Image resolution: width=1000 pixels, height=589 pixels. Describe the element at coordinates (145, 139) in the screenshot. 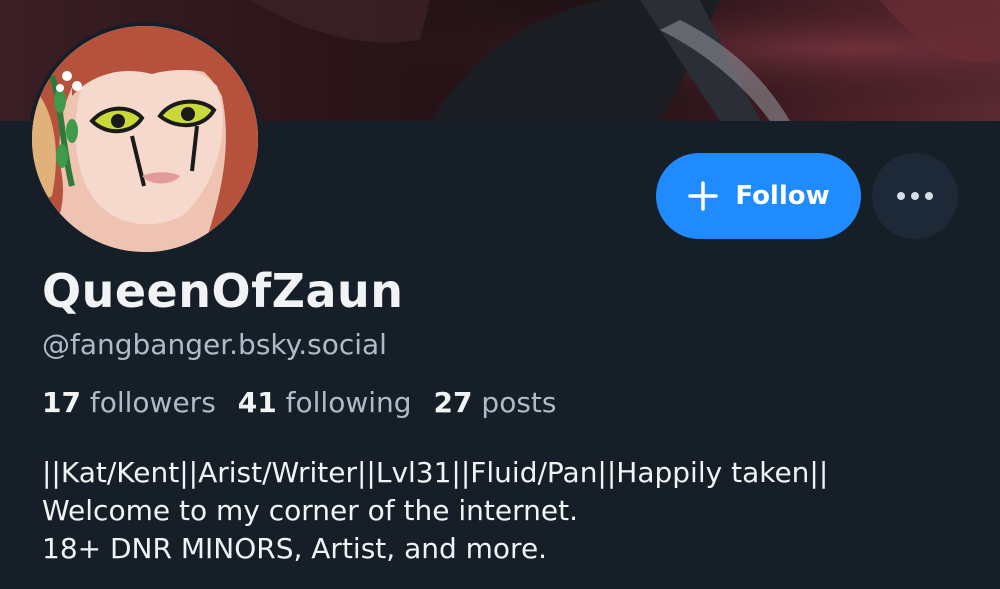

I see `profile-avatar` at that location.